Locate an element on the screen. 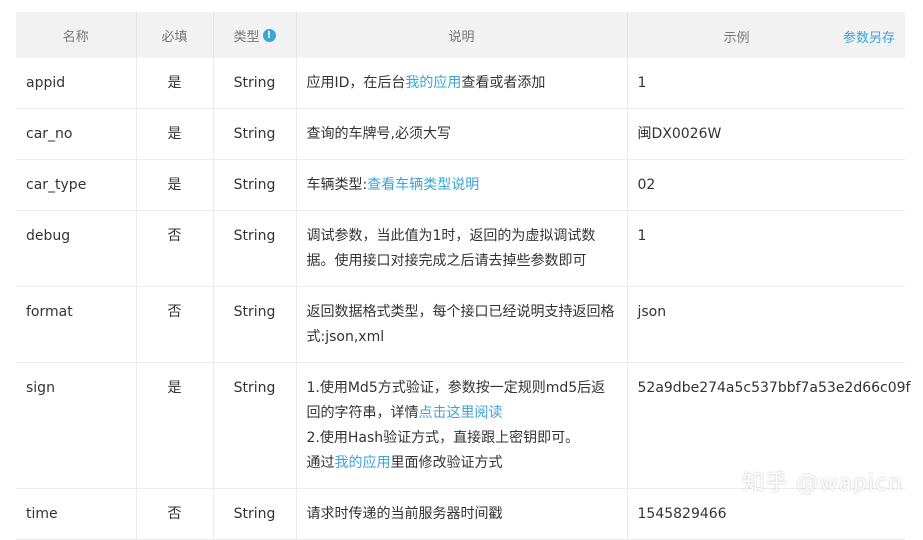 Image resolution: width=923 pixels, height=540 pixels. header-required: 必填 is located at coordinates (175, 35).